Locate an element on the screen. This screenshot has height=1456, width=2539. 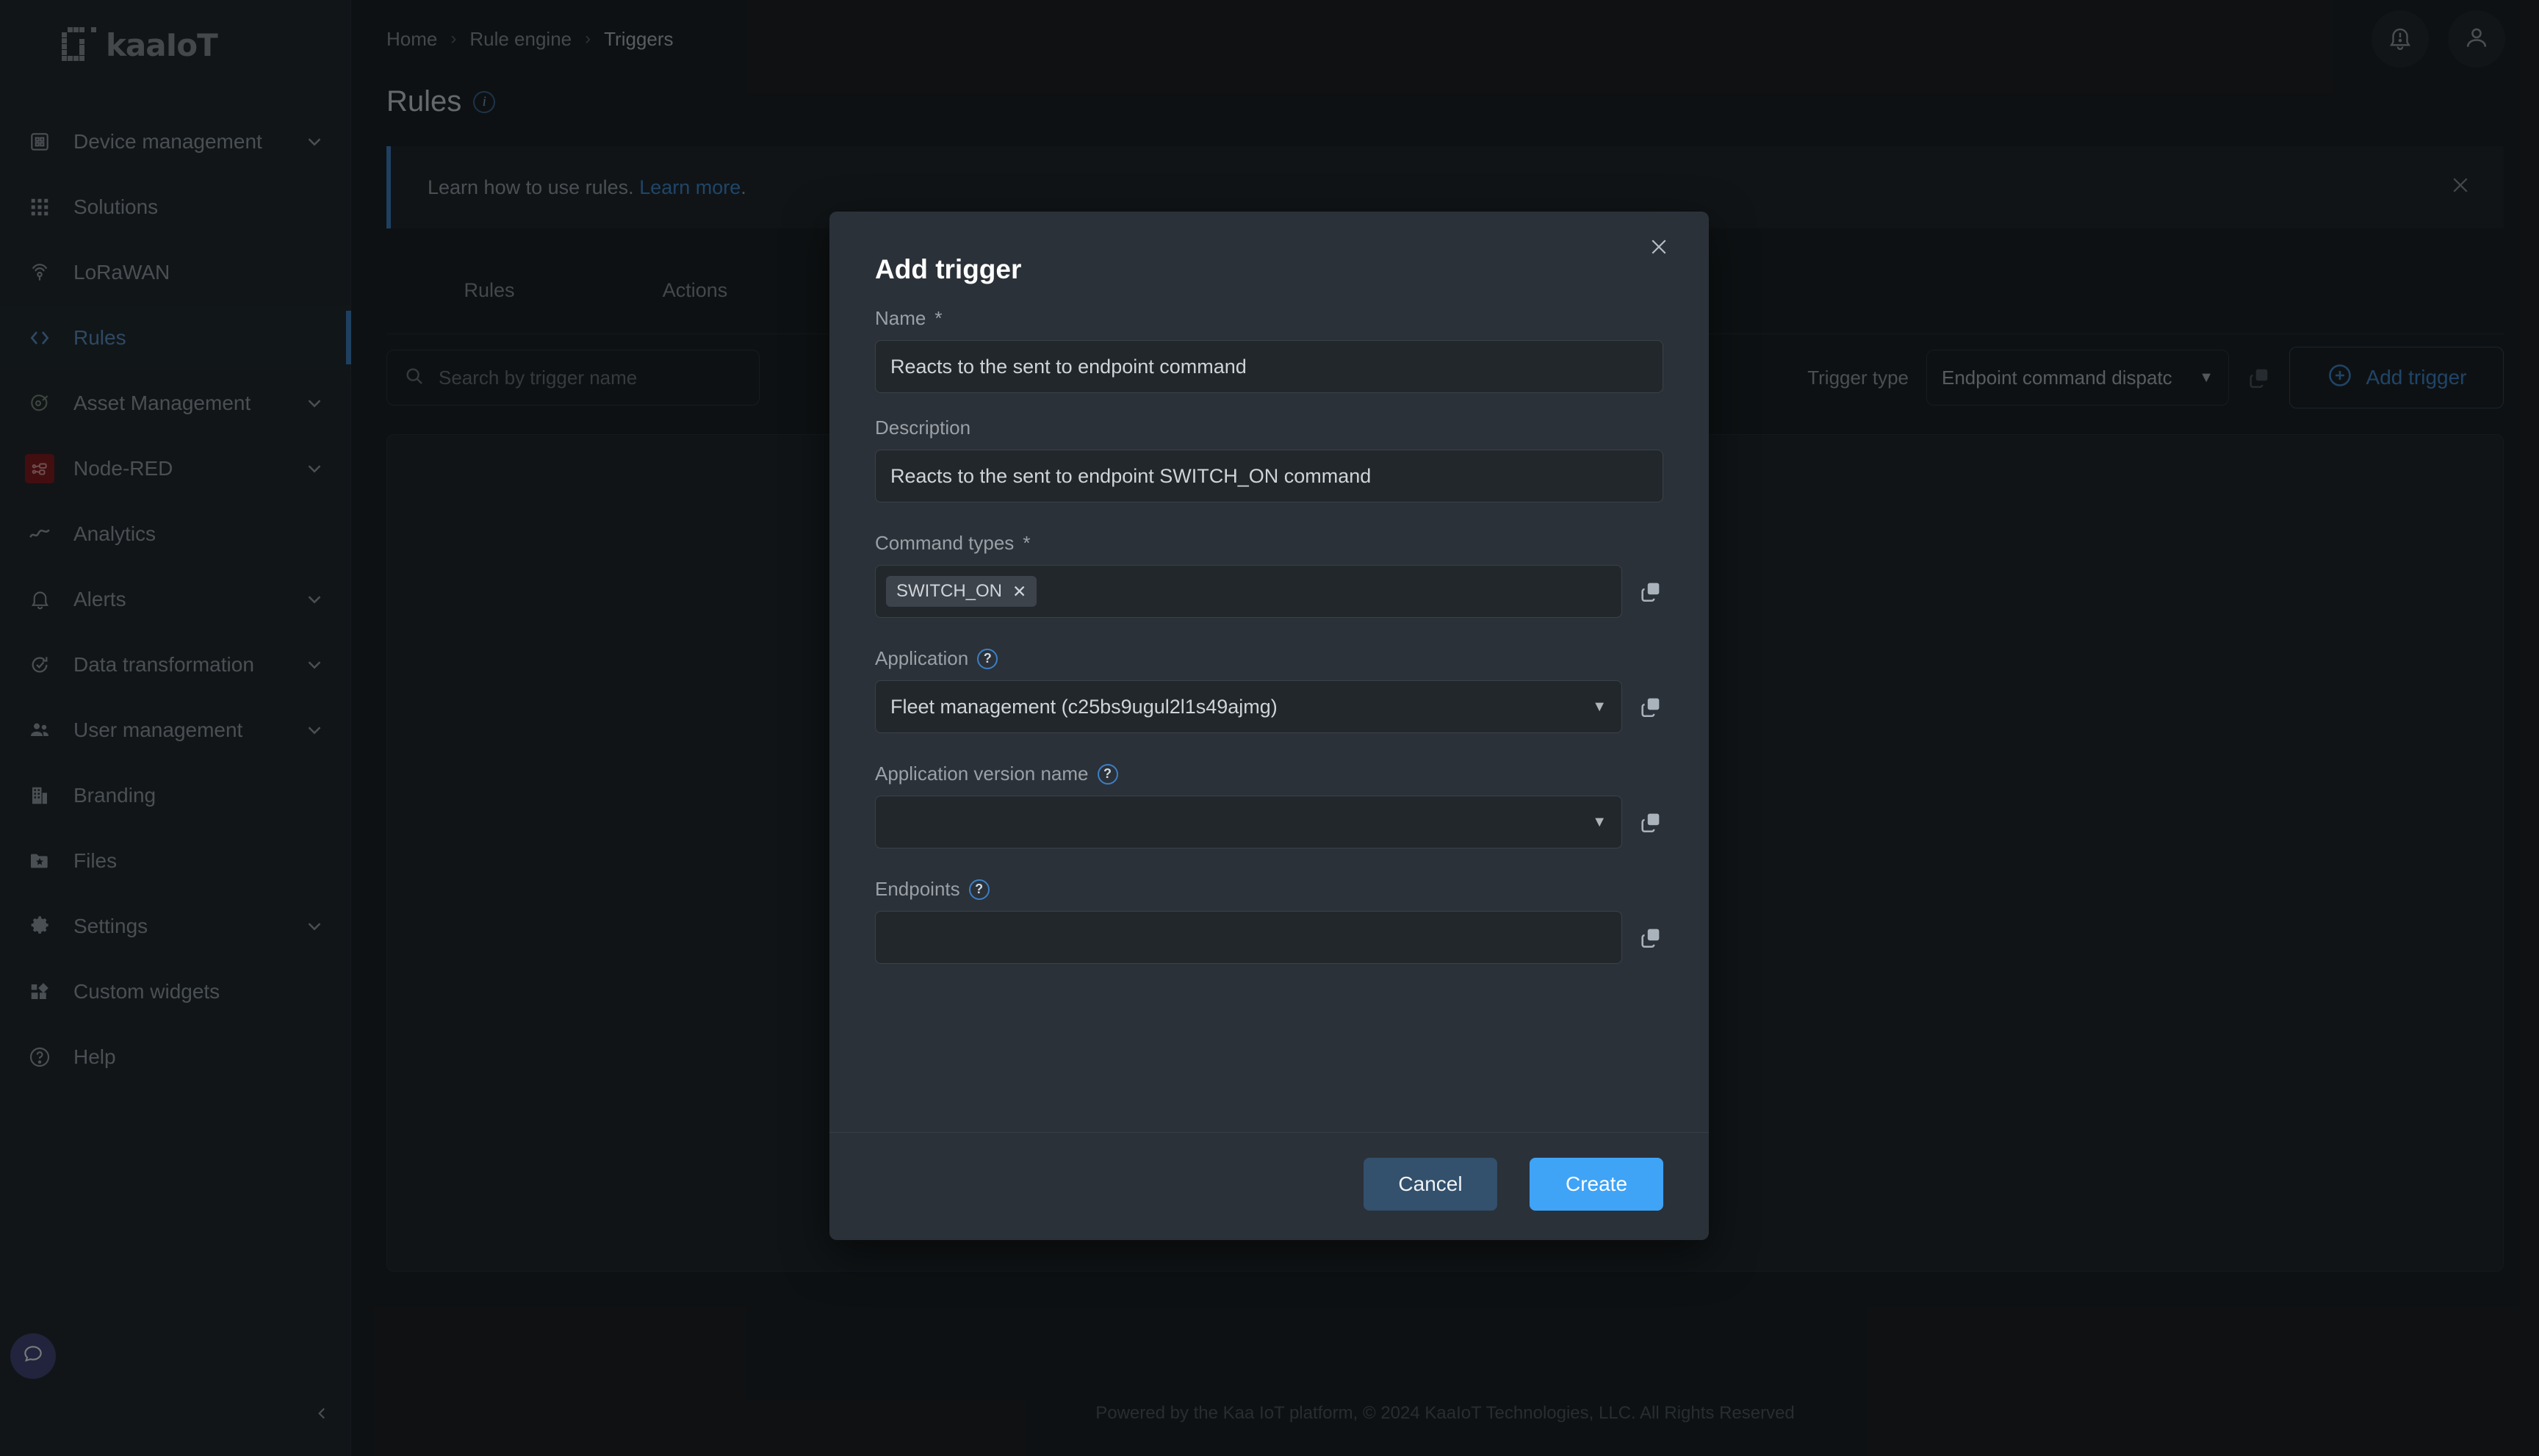
field-command-types-label: Command types * is located at coordinates (1269, 543).